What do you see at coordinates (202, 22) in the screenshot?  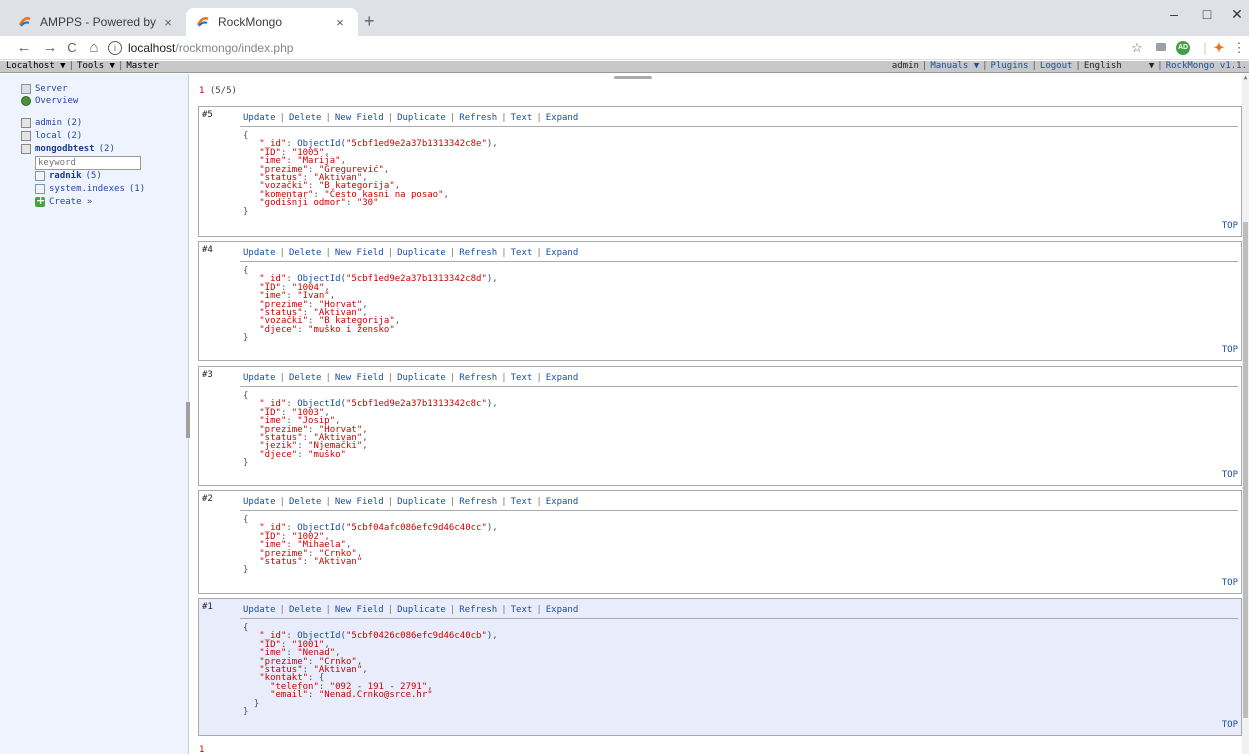 I see `rockmongo-favicon-icon` at bounding box center [202, 22].